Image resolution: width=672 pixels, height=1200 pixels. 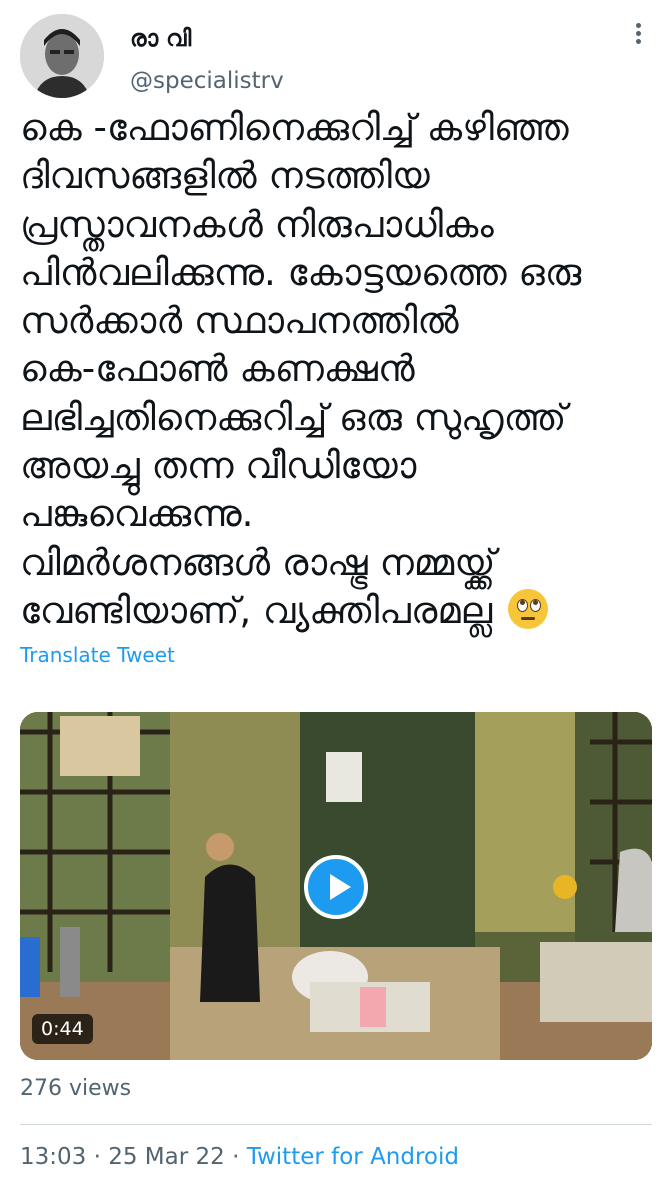 What do you see at coordinates (62, 1029) in the screenshot?
I see `video-duration: 0:44` at bounding box center [62, 1029].